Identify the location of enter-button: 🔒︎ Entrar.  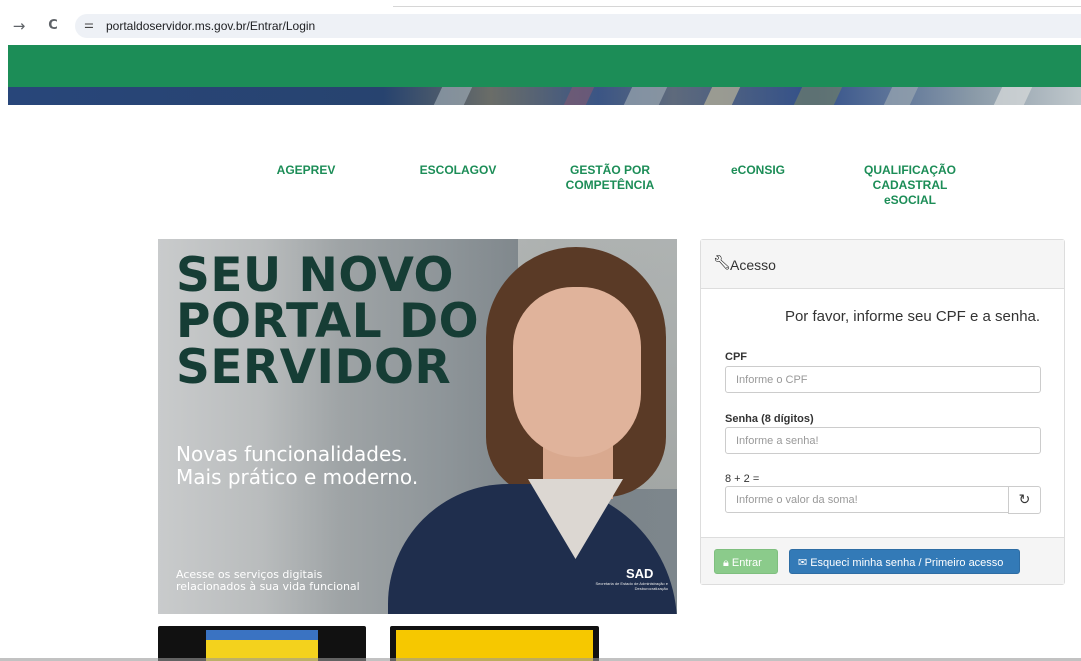
(746, 561).